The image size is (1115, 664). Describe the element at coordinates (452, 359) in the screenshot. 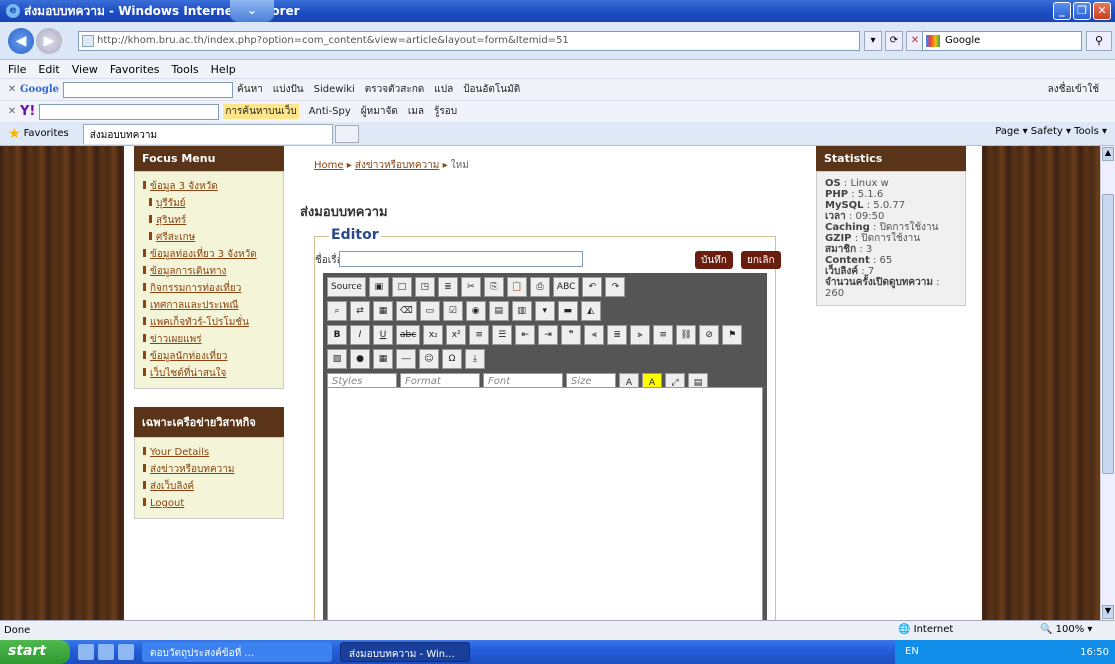

I see `special-char-icon: Ω` at that location.